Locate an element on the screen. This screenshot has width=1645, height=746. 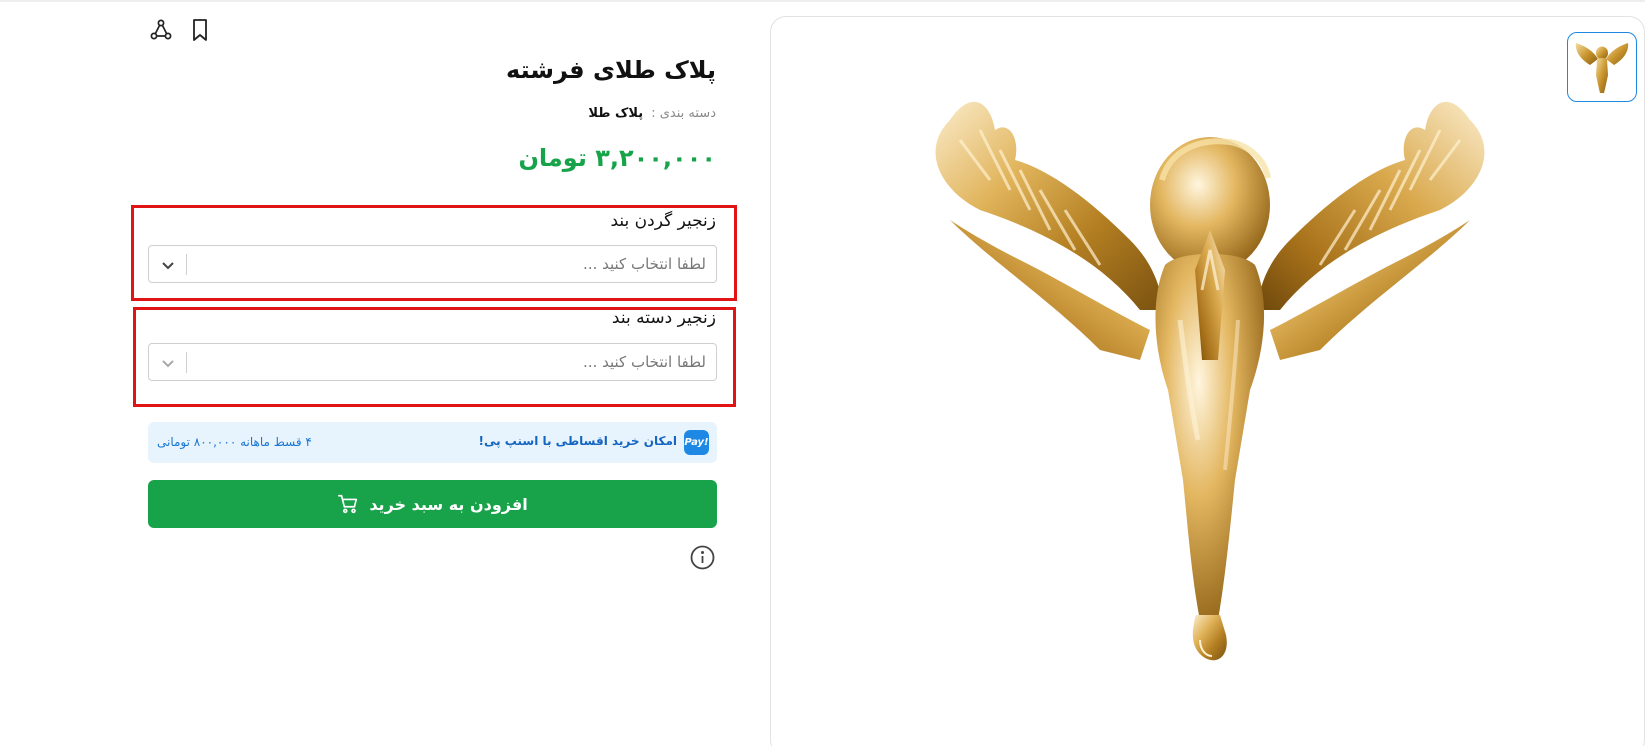
angel-pendant-thumbnail-image is located at coordinates (1602, 68).